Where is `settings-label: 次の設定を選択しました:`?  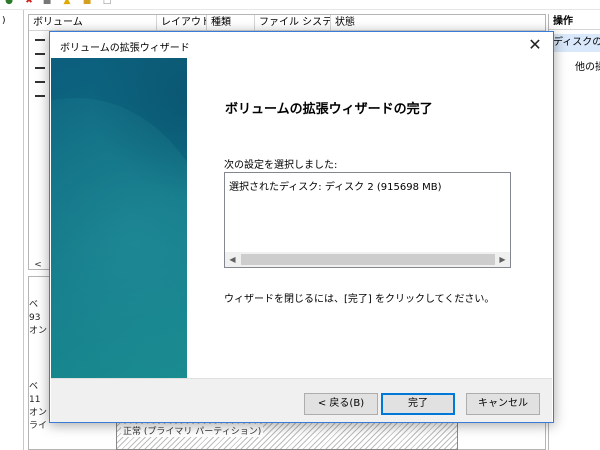 settings-label: 次の設定を選択しました: is located at coordinates (281, 165).